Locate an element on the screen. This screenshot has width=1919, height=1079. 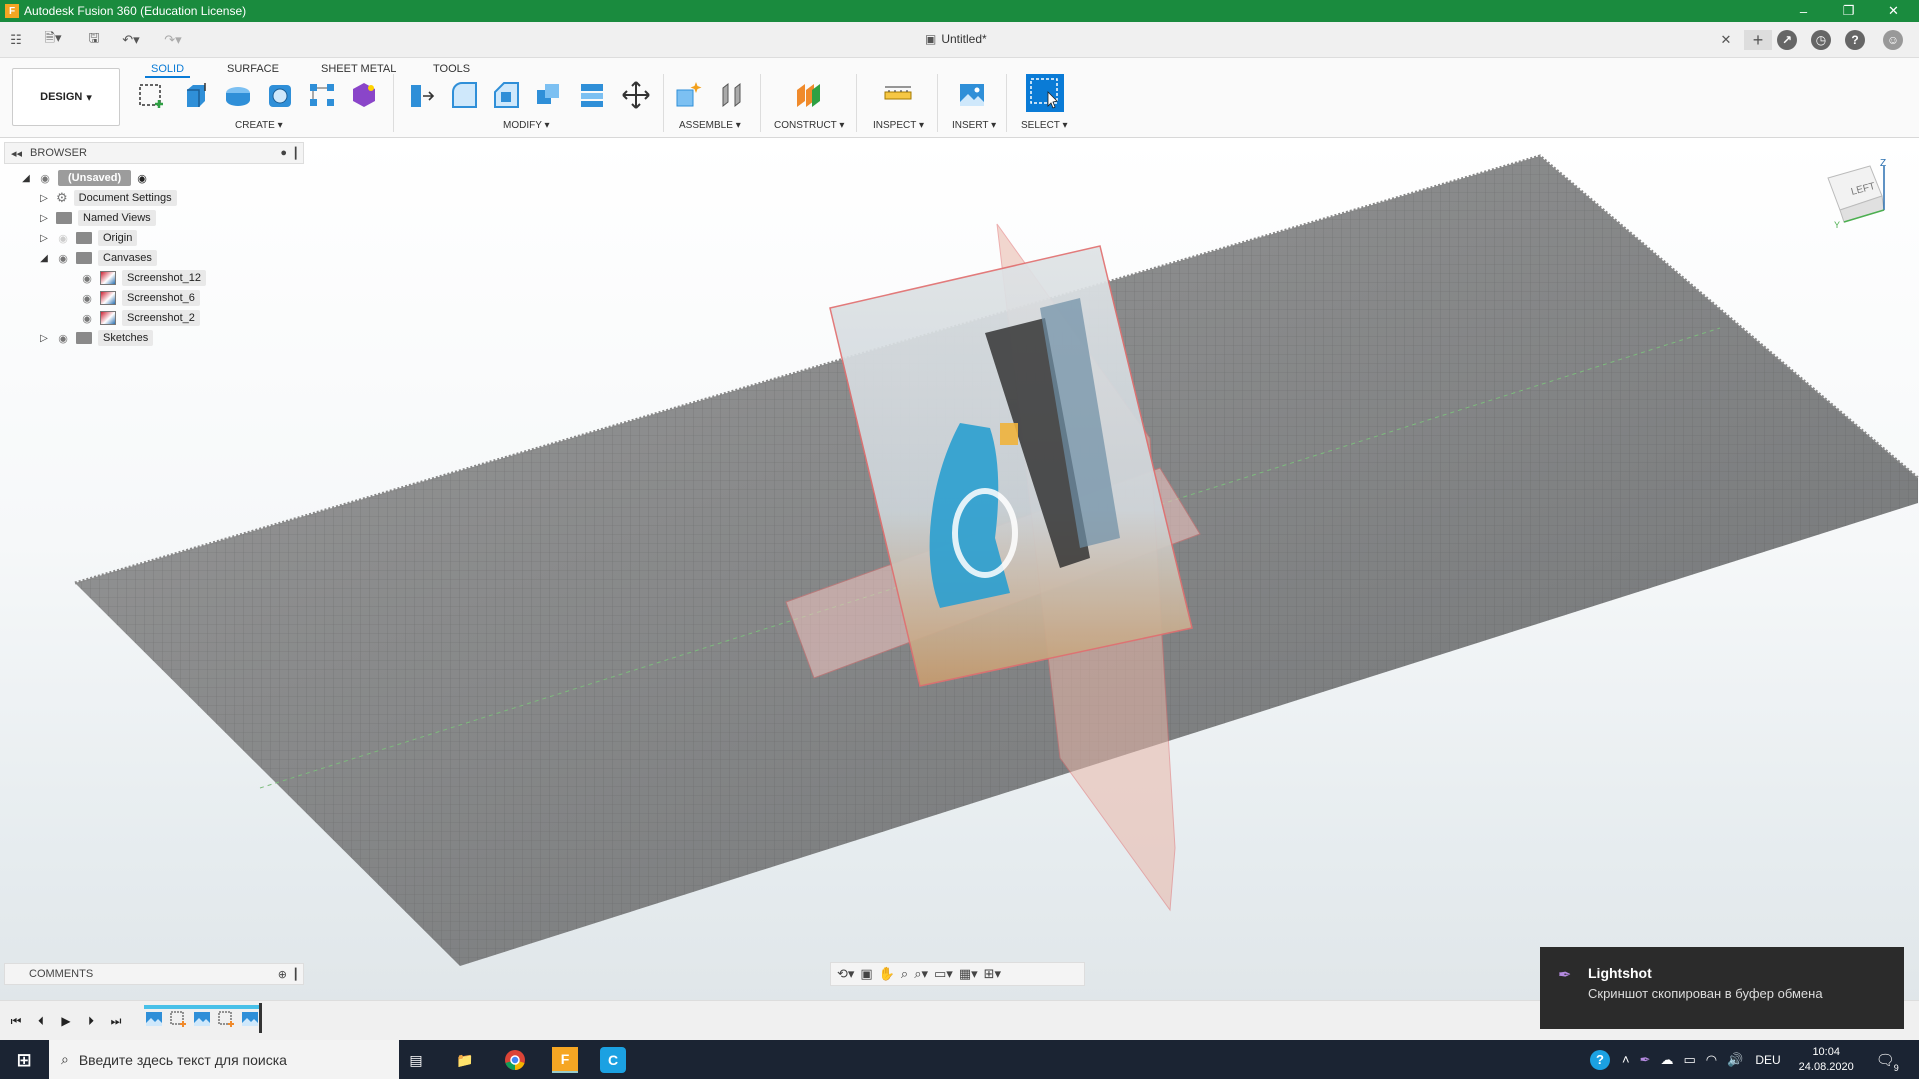
minimize-button: – is located at coordinates (1803, 11).